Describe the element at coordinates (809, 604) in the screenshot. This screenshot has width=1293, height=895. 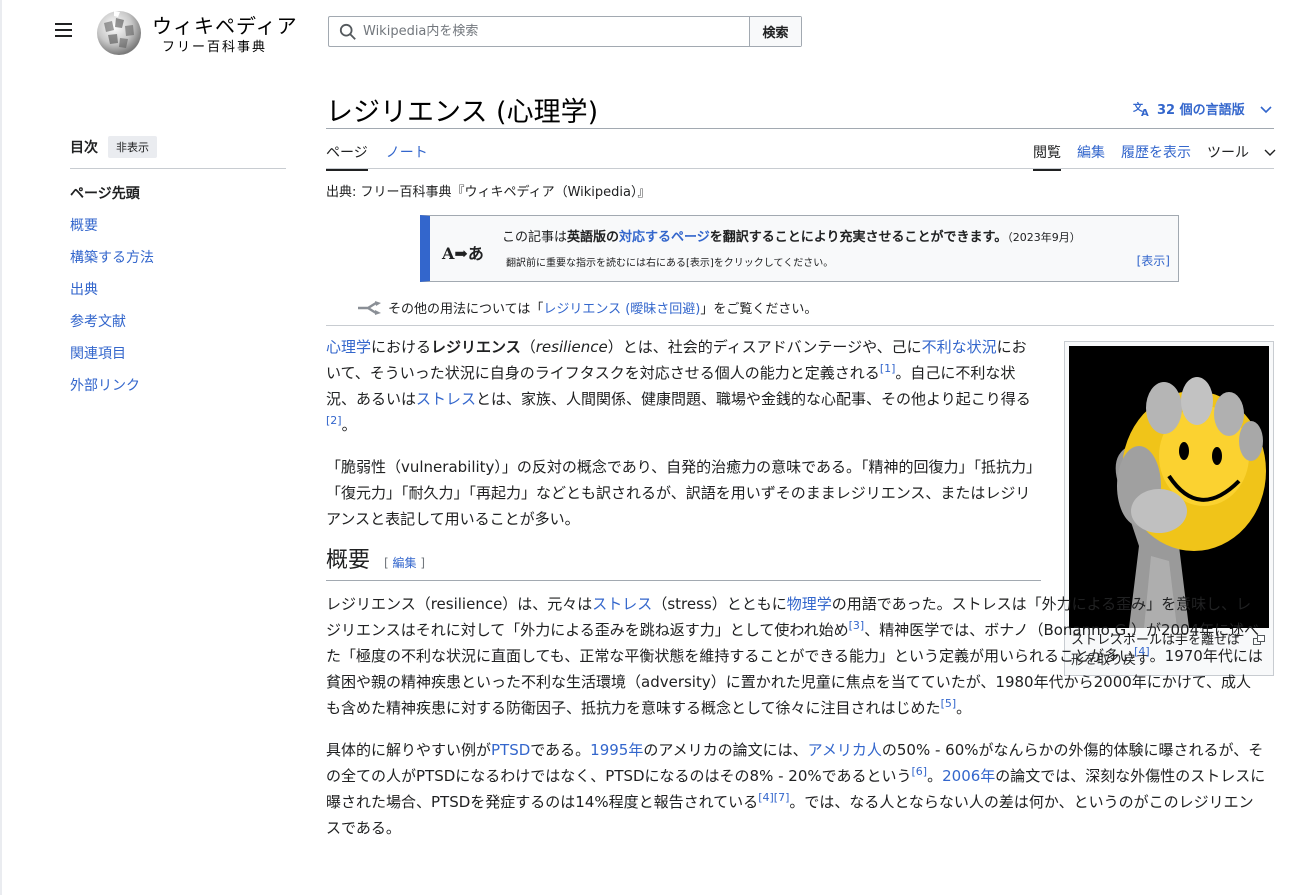
I see `link-physics: 物理学` at that location.